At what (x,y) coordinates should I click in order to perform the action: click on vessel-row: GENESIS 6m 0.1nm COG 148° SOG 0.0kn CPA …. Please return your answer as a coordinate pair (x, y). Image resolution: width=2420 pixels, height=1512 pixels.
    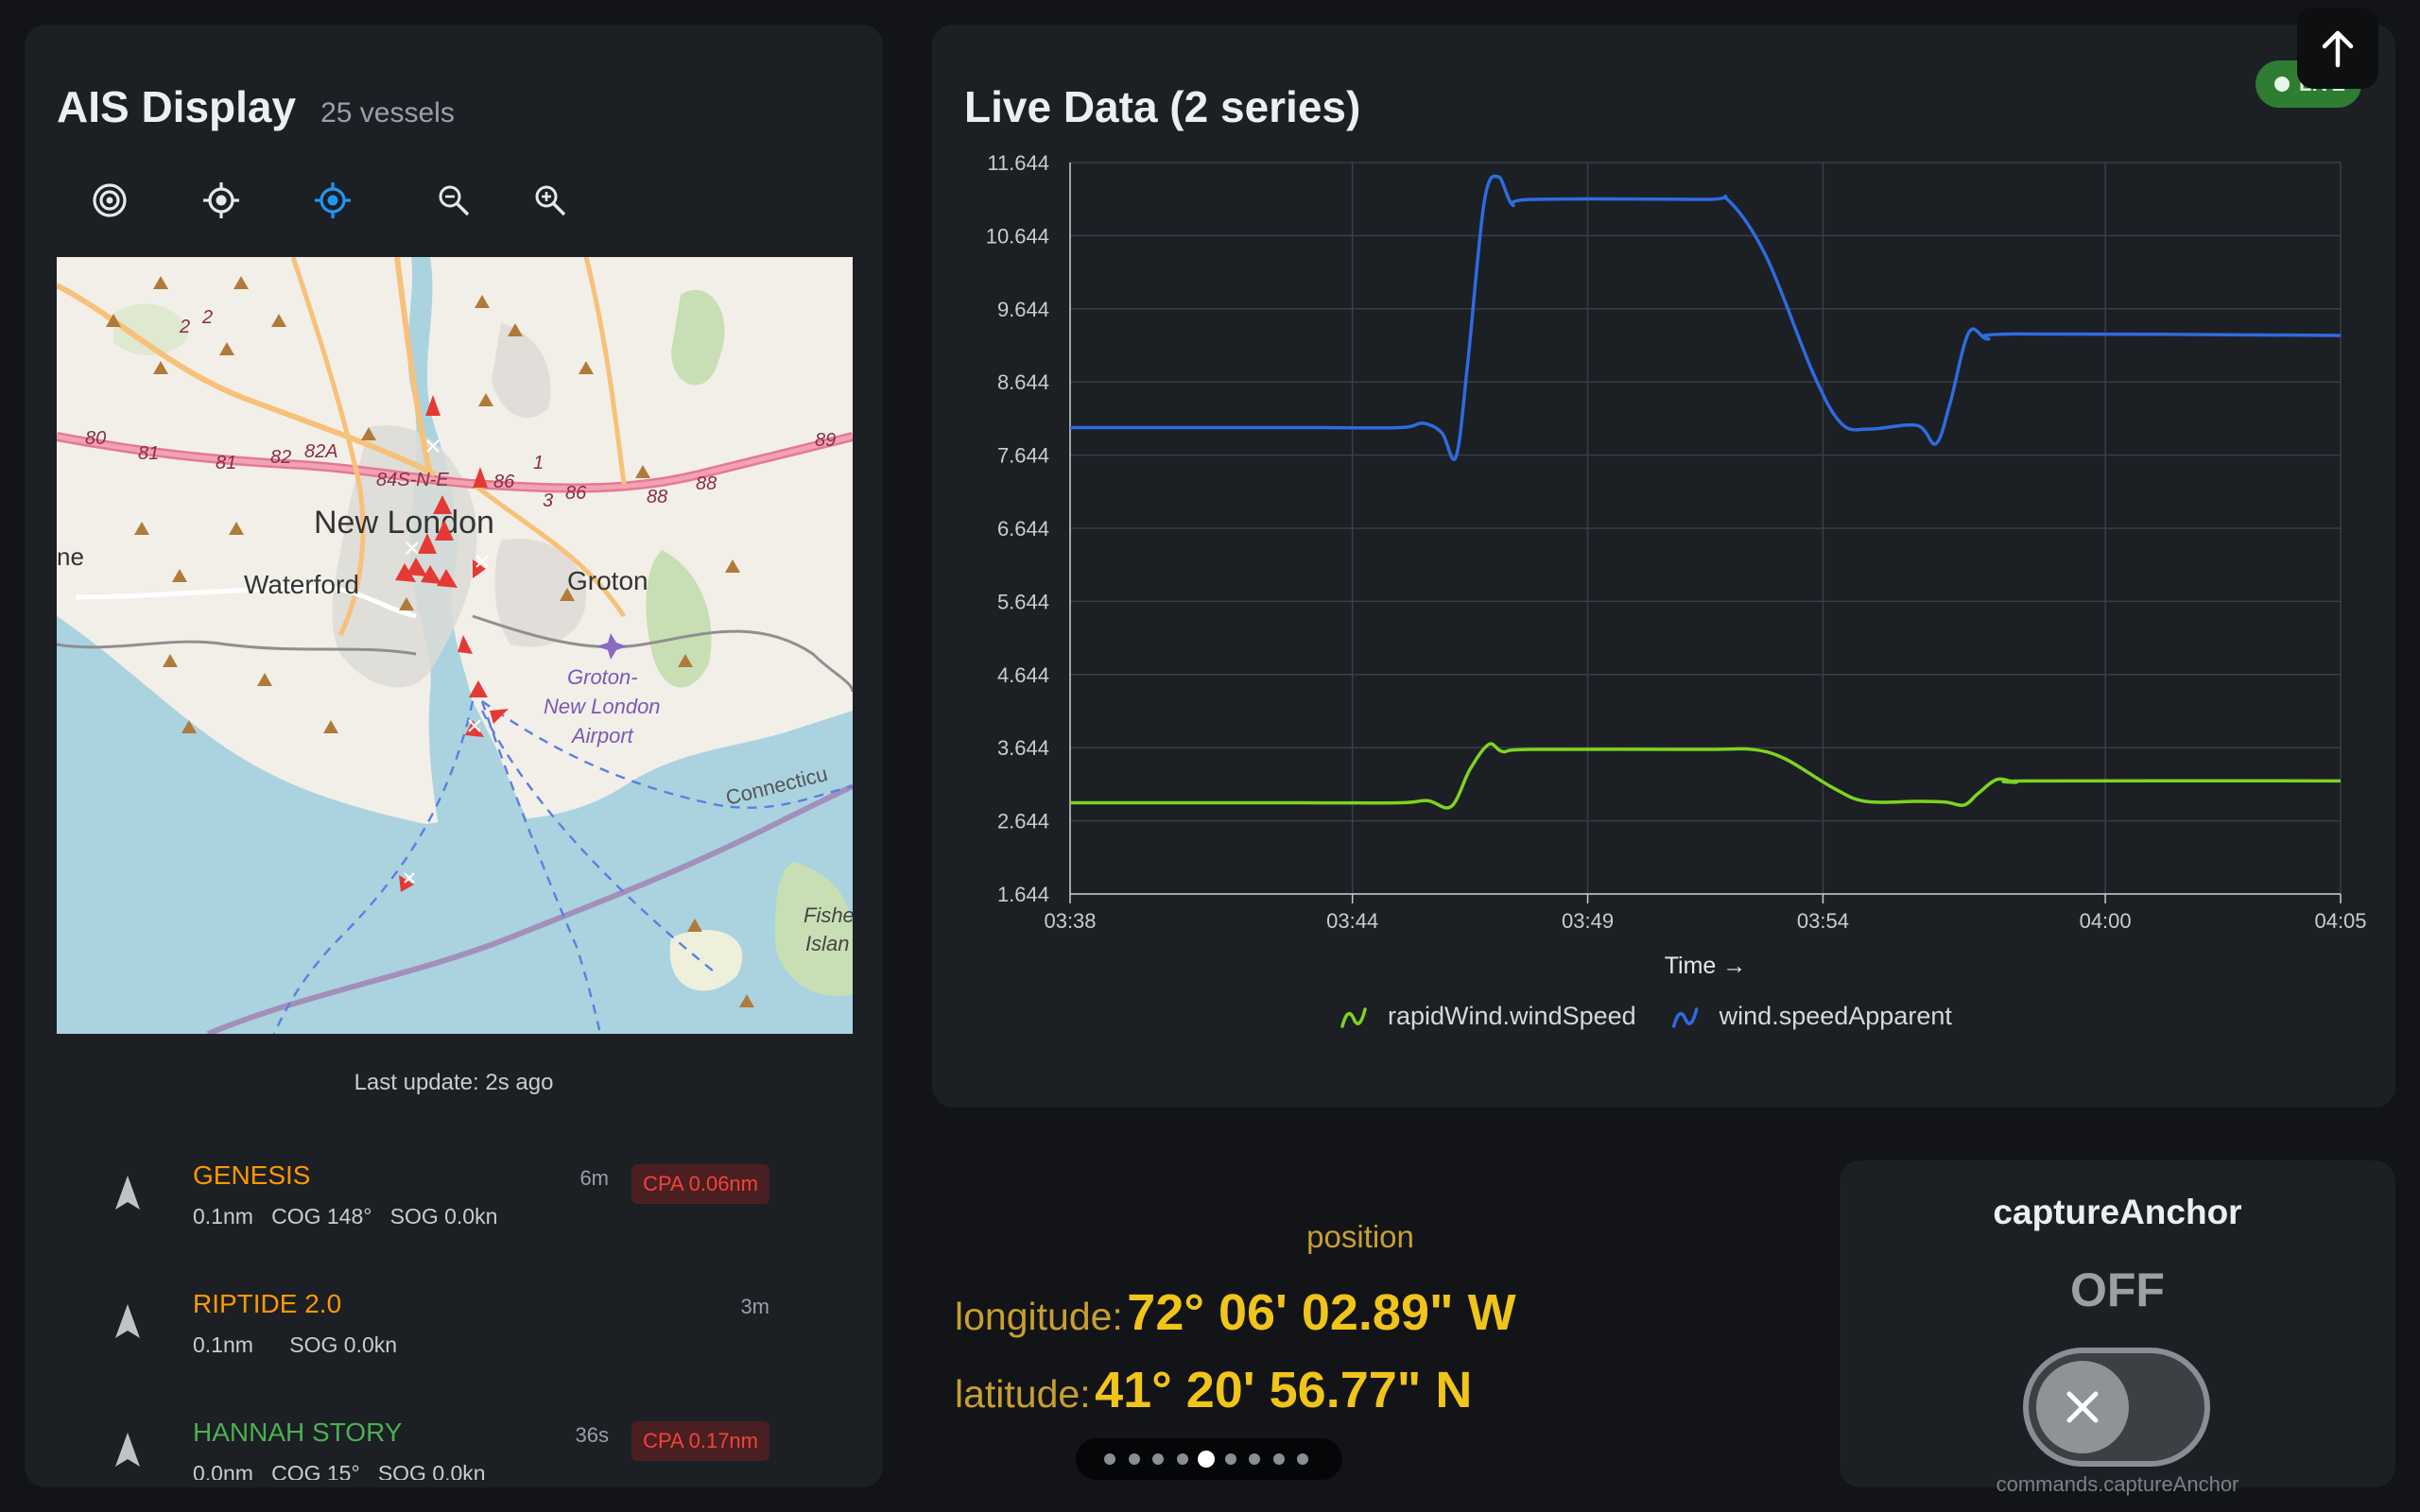
    Looking at the image, I should click on (454, 1206).